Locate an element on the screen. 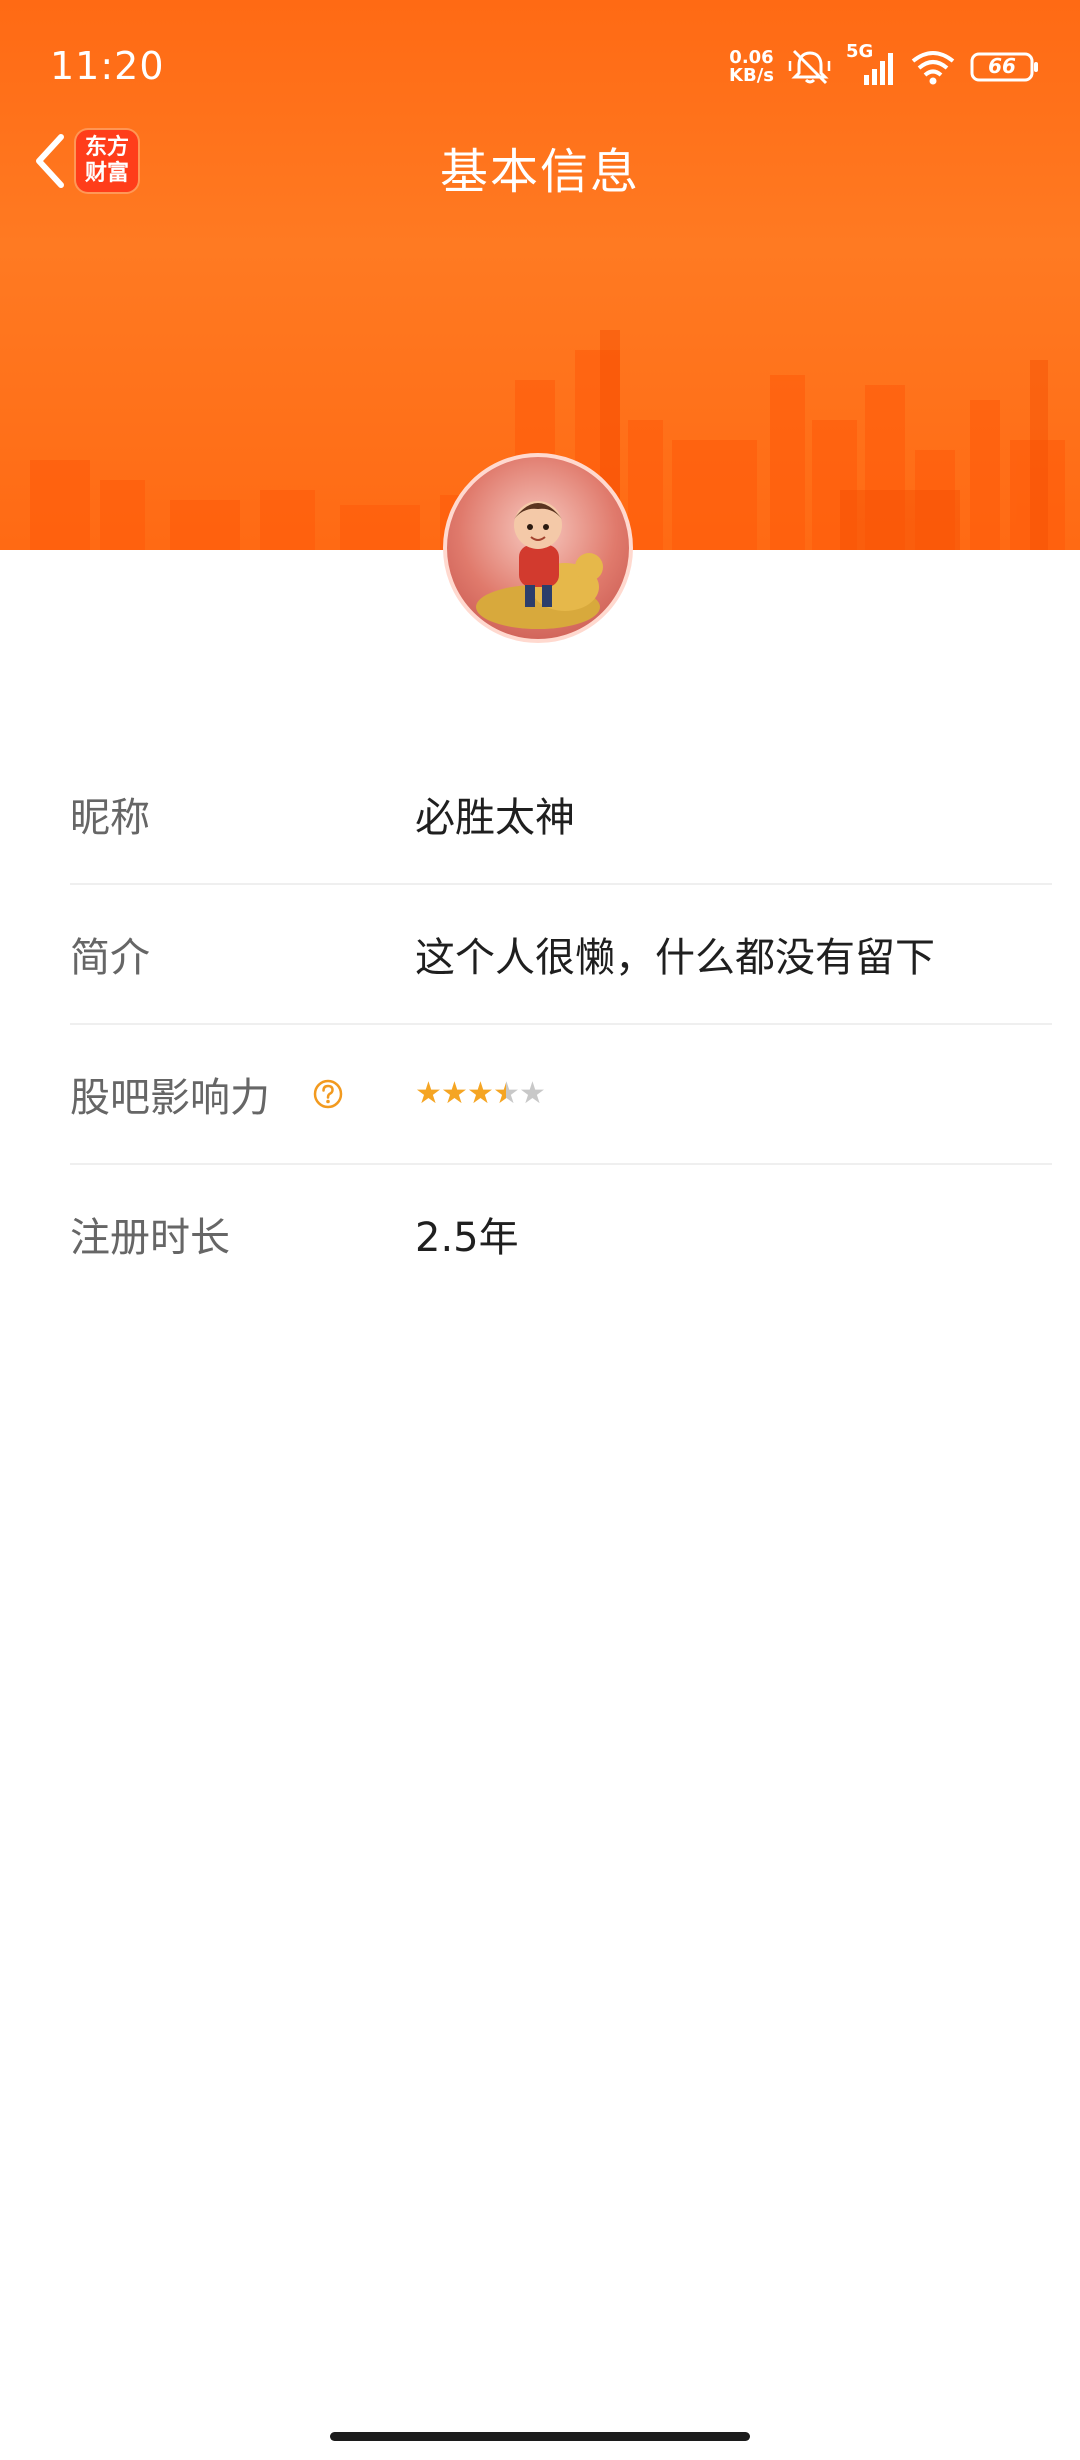 The height and width of the screenshot is (2460, 1080). battery-icon: 66 is located at coordinates (1005, 67).